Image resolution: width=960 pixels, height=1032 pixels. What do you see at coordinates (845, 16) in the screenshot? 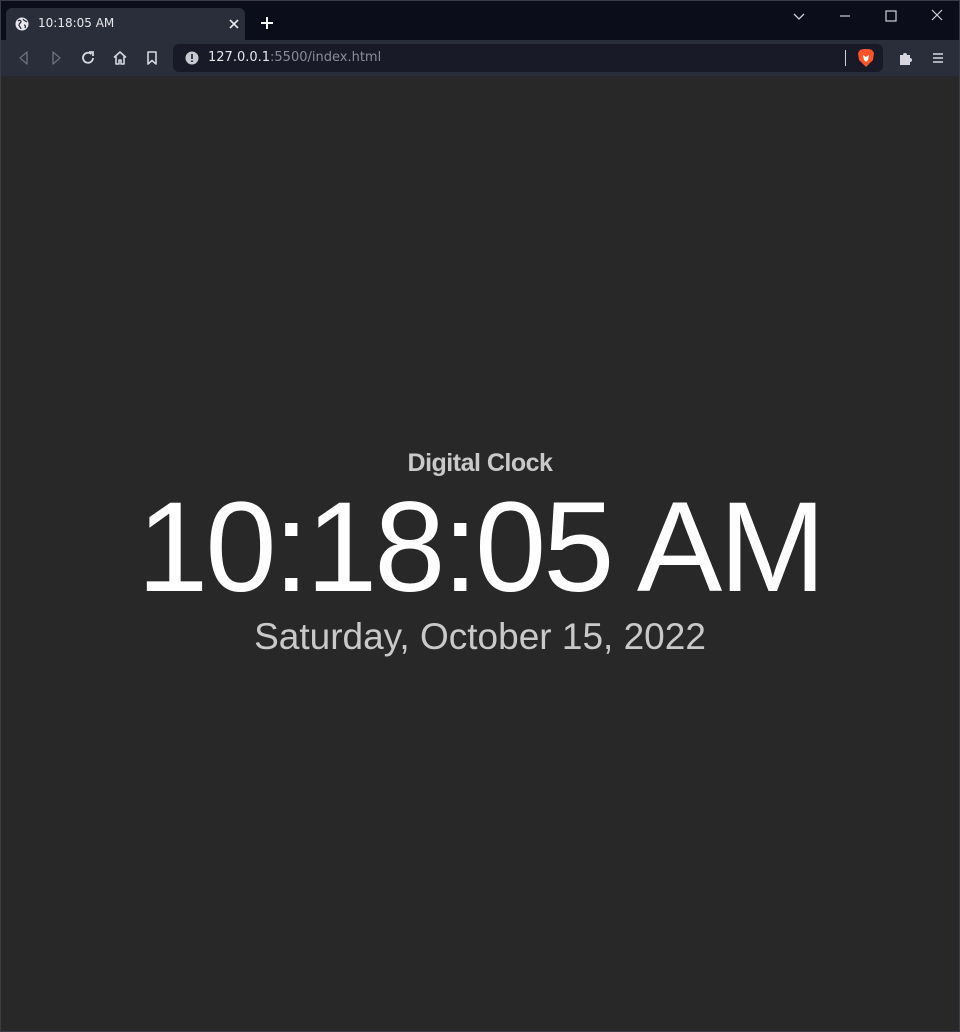
I see `minimize-icon` at bounding box center [845, 16].